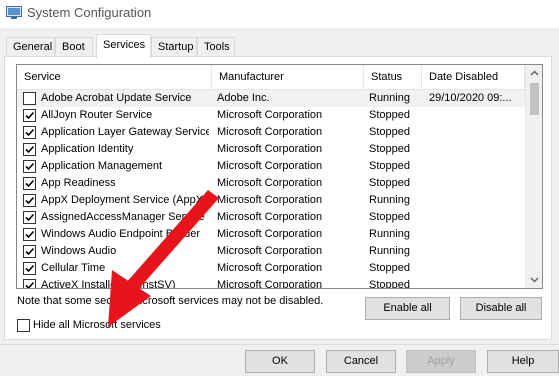 Image resolution: width=559 pixels, height=376 pixels. Describe the element at coordinates (102, 166) in the screenshot. I see `service-name-cell: Application Management` at that location.